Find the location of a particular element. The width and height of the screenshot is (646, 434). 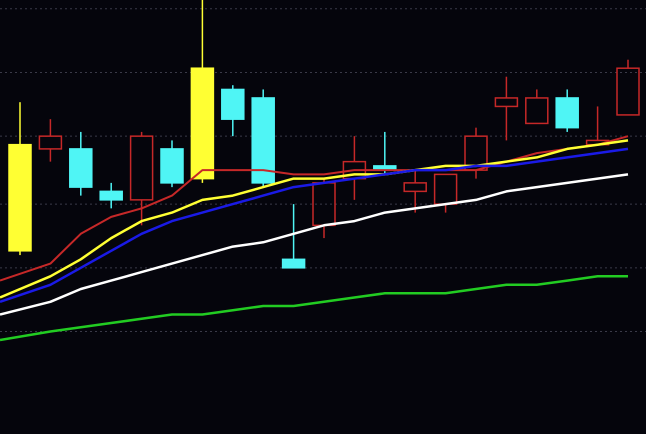

candle is located at coordinates (263, 138).